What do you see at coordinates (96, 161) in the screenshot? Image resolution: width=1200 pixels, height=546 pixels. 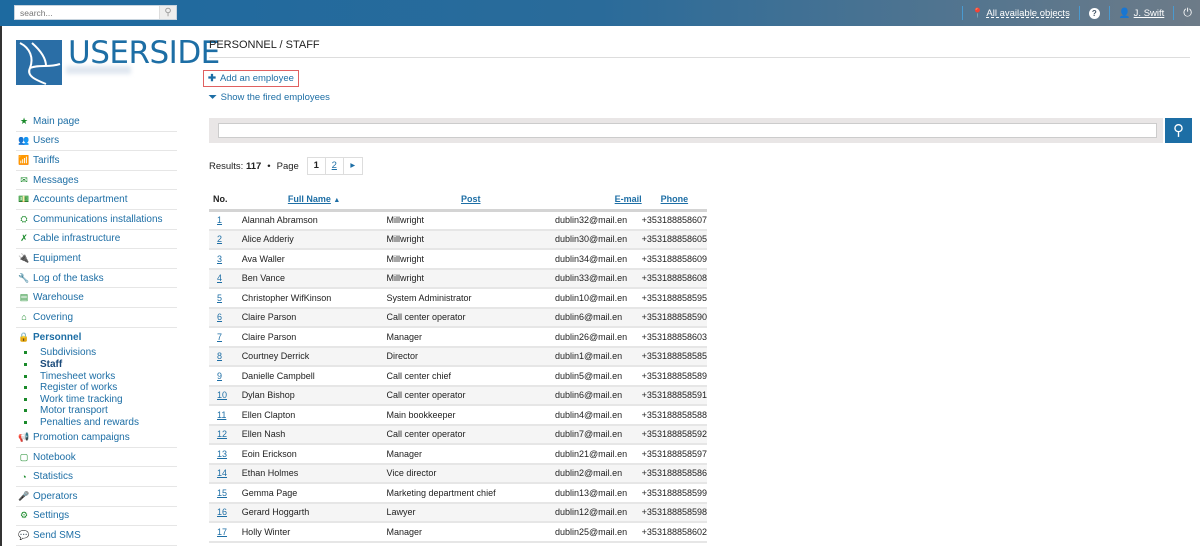 I see `sidebar-item-tariffs: 📶 Tariffs` at bounding box center [96, 161].